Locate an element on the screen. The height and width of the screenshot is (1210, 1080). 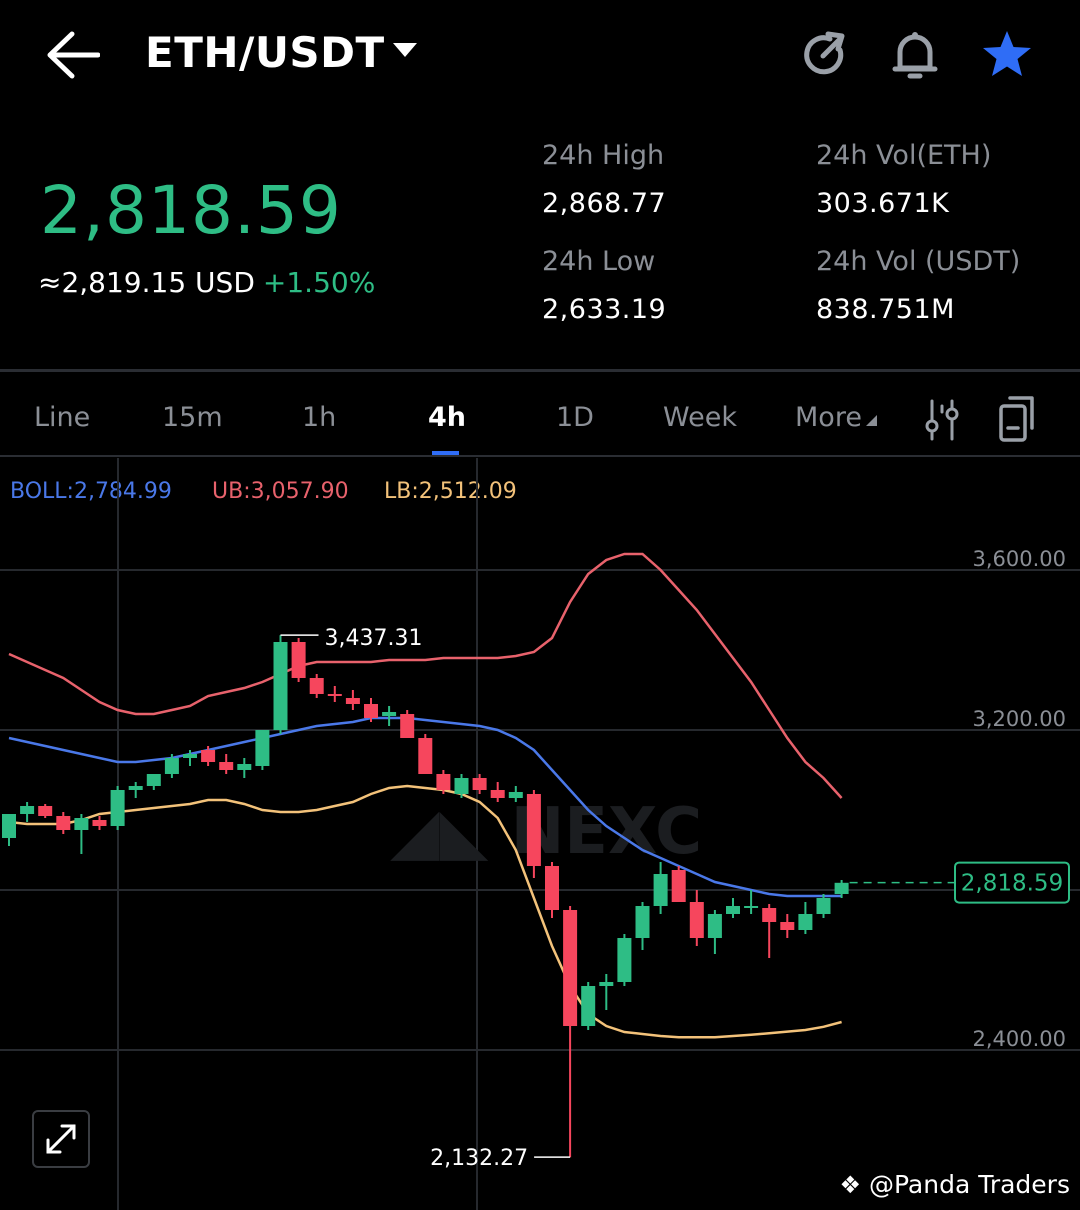
star-icon is located at coordinates (1007, 55).